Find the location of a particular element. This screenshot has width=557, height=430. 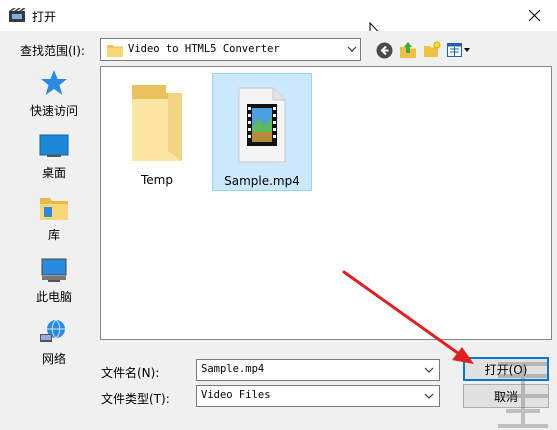

filetype-value: Video Files is located at coordinates (236, 395).